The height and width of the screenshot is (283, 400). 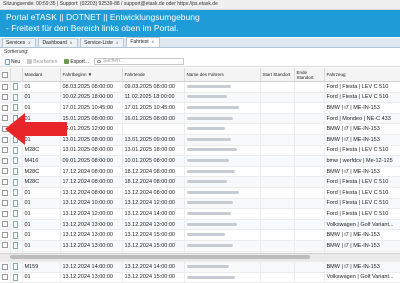 I want to click on export-icon, so click(x=67, y=61).